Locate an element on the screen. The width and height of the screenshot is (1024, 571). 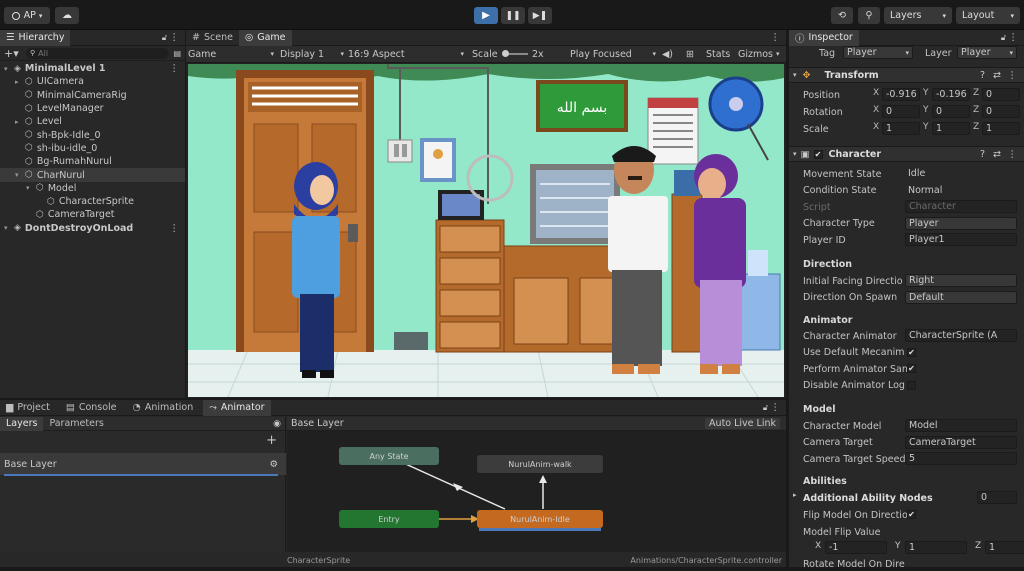
additional-ability-nodes-count: 0 is located at coordinates (997, 497).